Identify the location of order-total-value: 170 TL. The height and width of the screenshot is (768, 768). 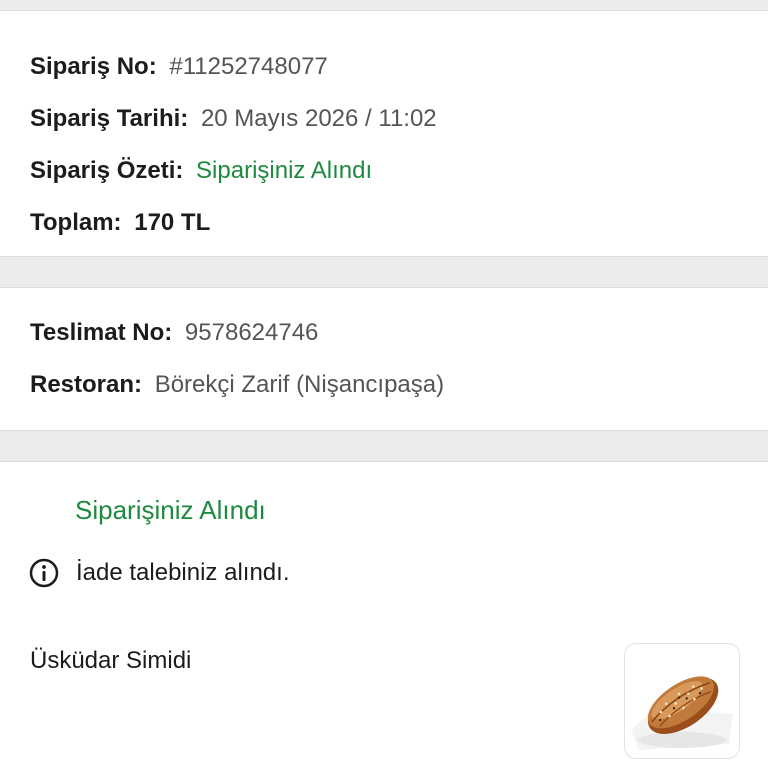
(172, 222).